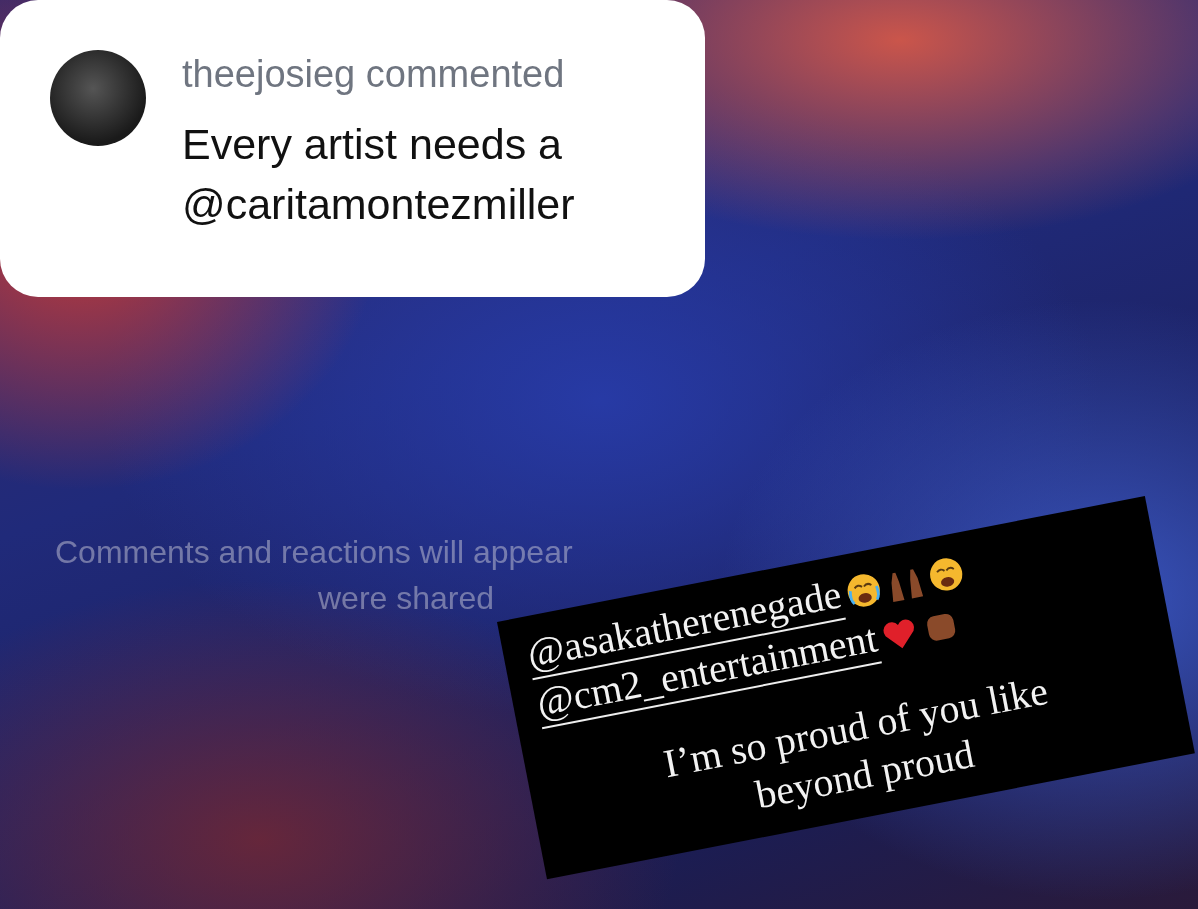 The height and width of the screenshot is (909, 1198). What do you see at coordinates (314, 552) in the screenshot?
I see `empty-state-text: Comments and reactions will appear` at bounding box center [314, 552].